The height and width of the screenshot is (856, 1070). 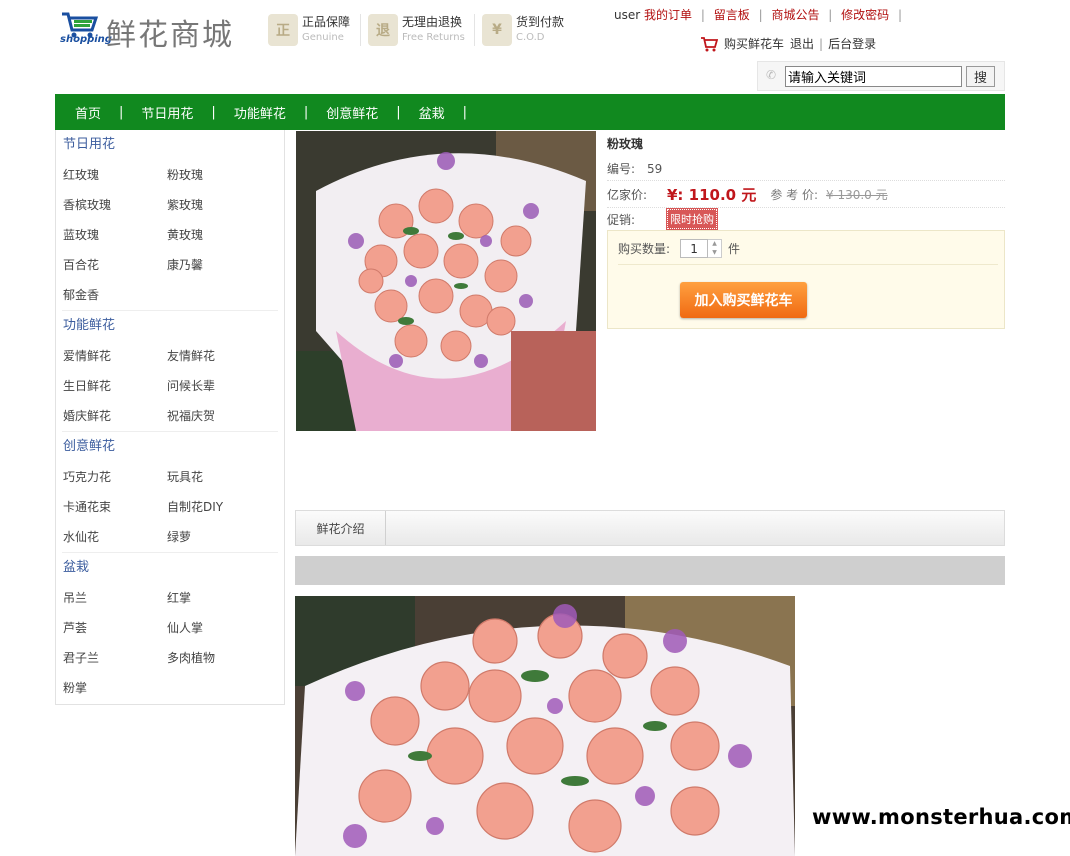 What do you see at coordinates (497, 30) in the screenshot?
I see `cod-icon: ¥` at bounding box center [497, 30].